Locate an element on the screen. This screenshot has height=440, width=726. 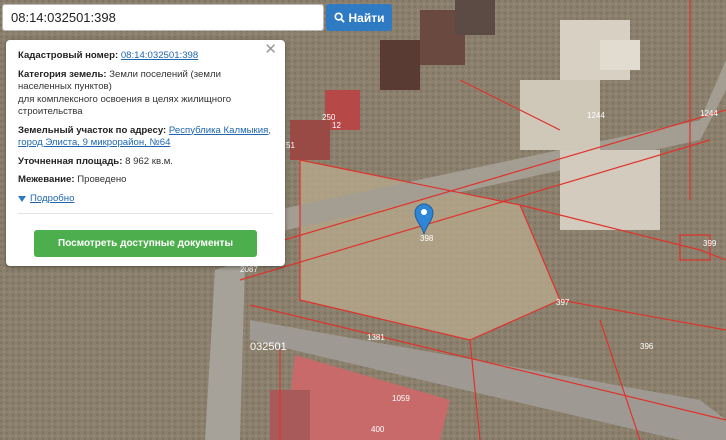
area-label: Уточненная площадь: is located at coordinates (70, 161).